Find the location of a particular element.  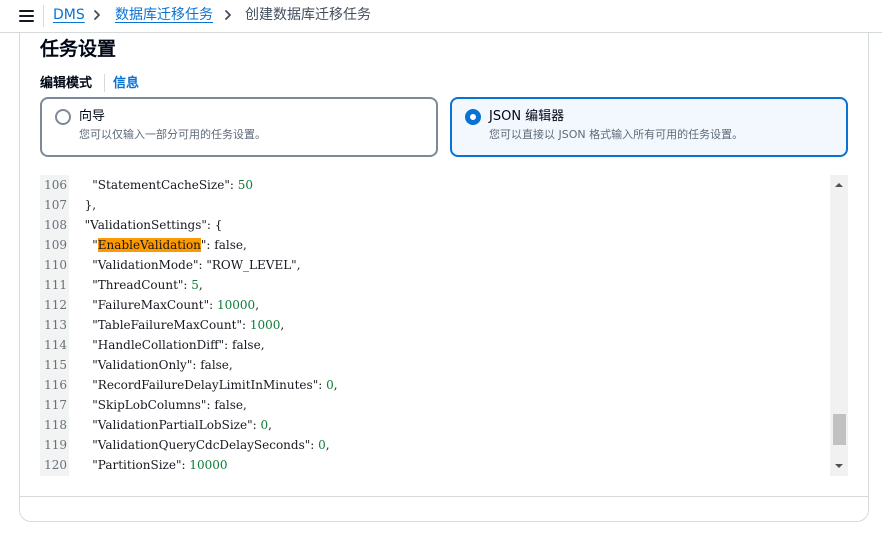

line-number: 120 is located at coordinates (55, 465).